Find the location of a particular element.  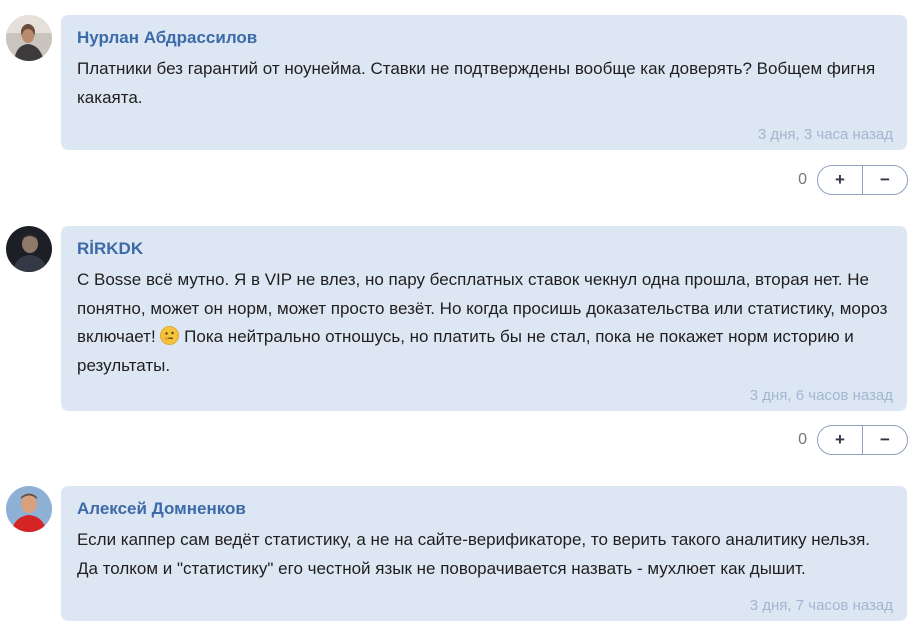

thinking-face-emoji-icon is located at coordinates (170, 335).